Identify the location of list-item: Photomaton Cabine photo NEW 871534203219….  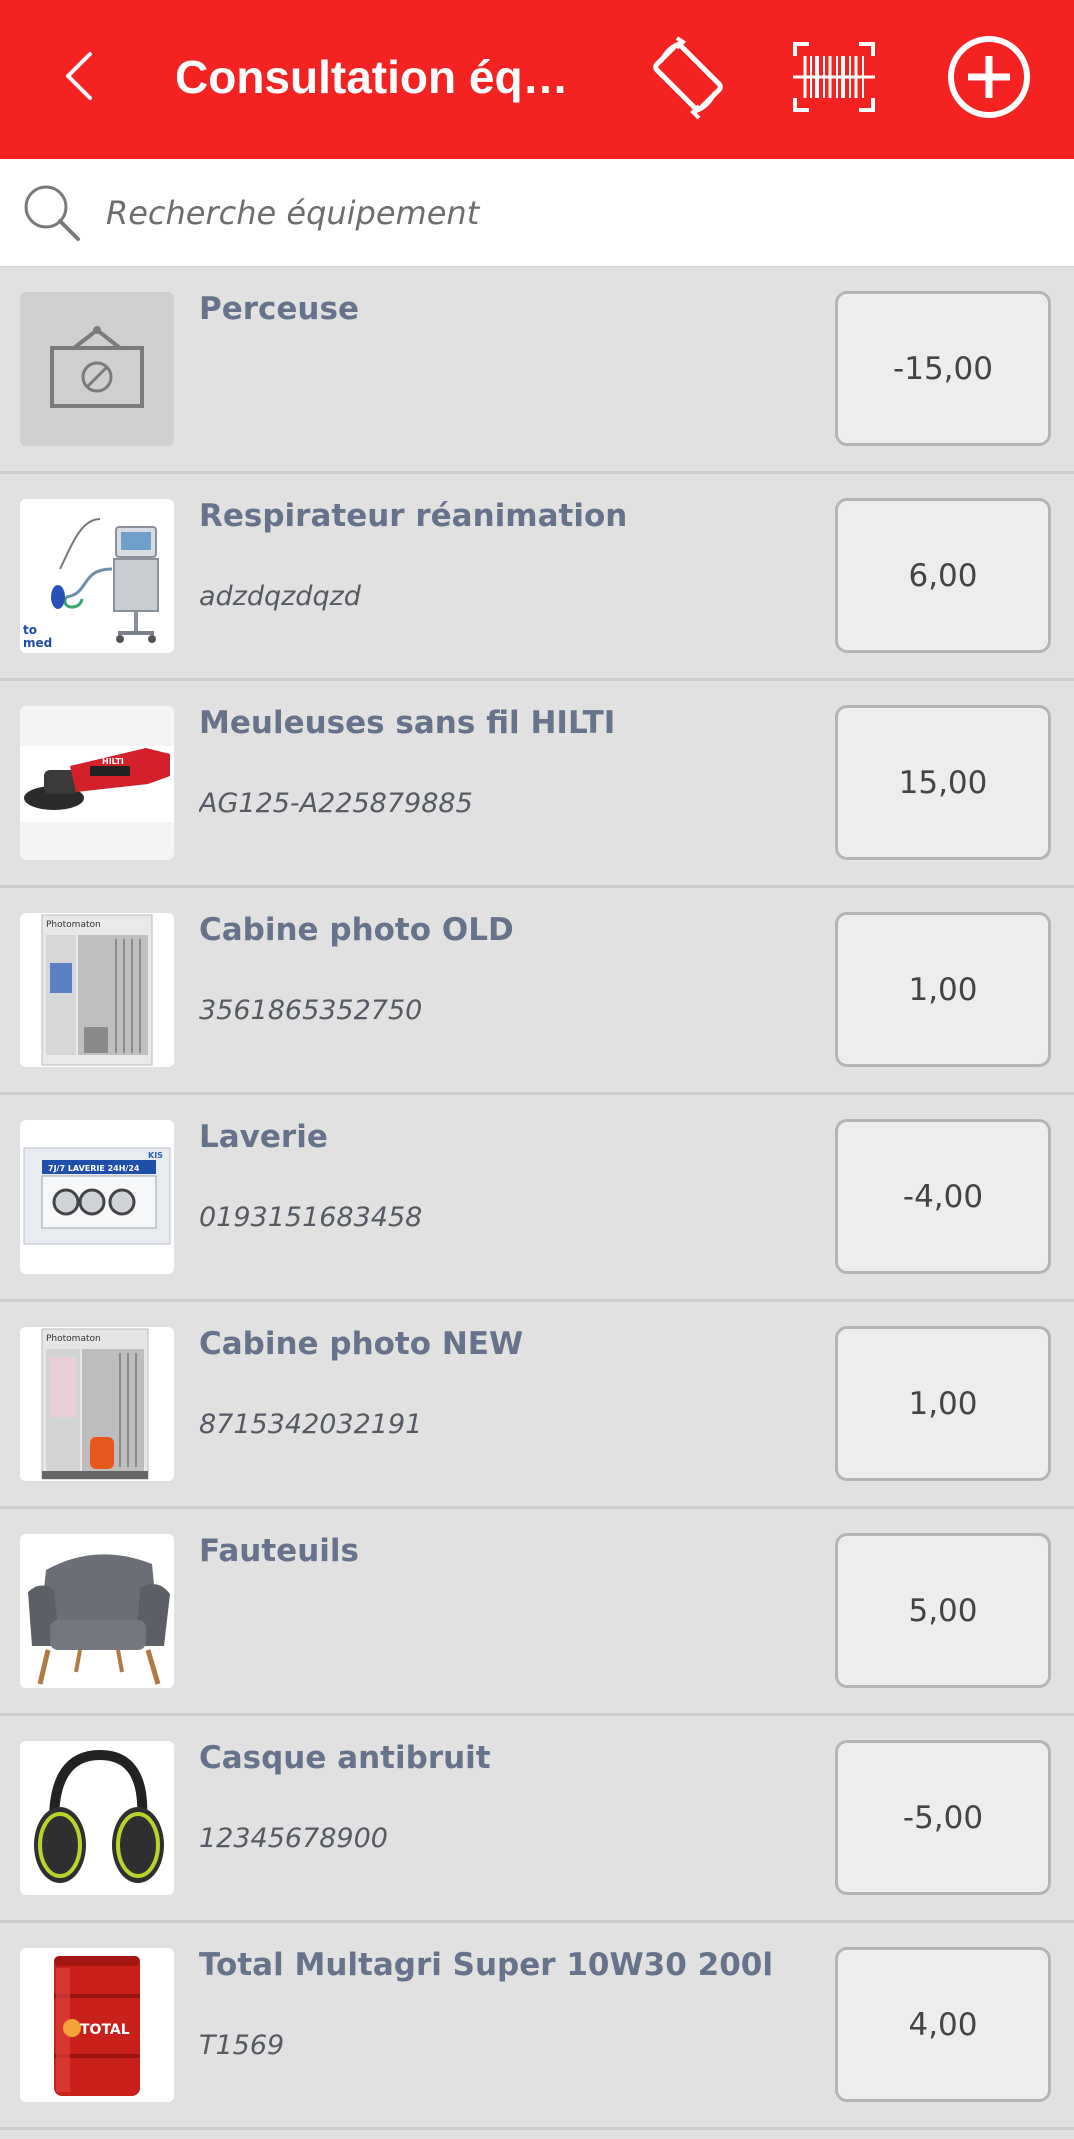
(537, 1405).